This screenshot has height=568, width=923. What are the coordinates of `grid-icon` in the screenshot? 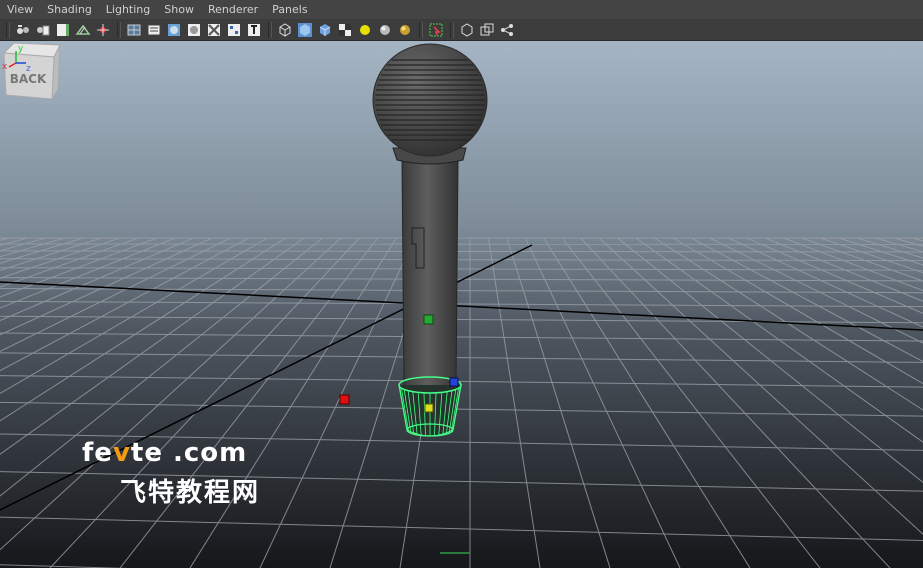 It's located at (83, 30).